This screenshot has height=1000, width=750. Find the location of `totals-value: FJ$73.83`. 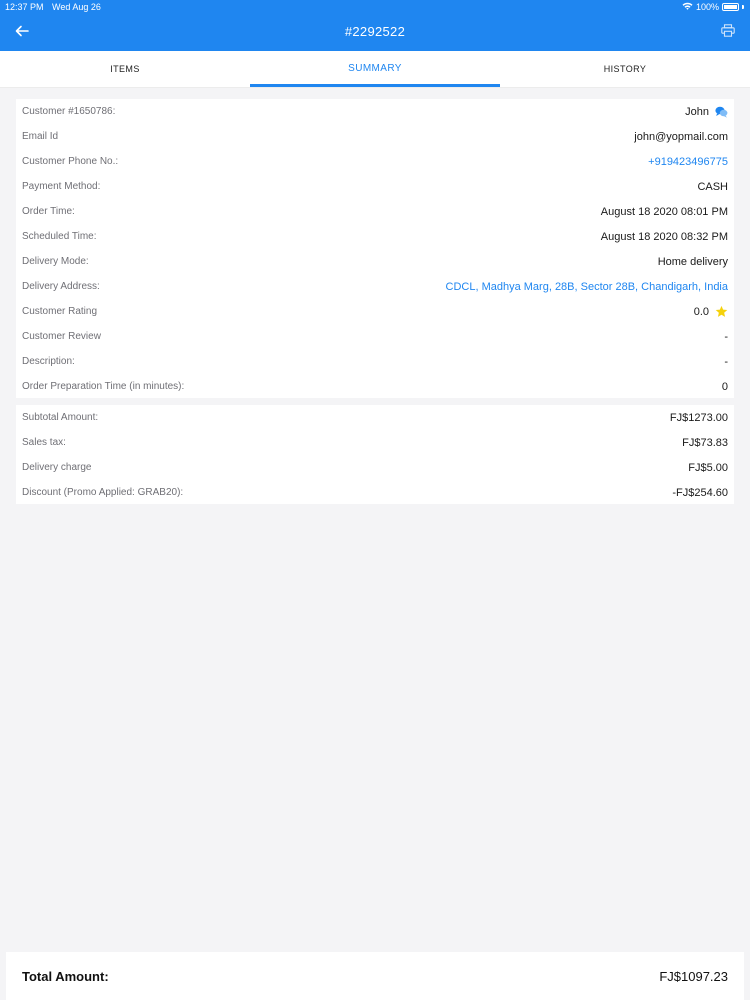

totals-value: FJ$73.83 is located at coordinates (705, 442).